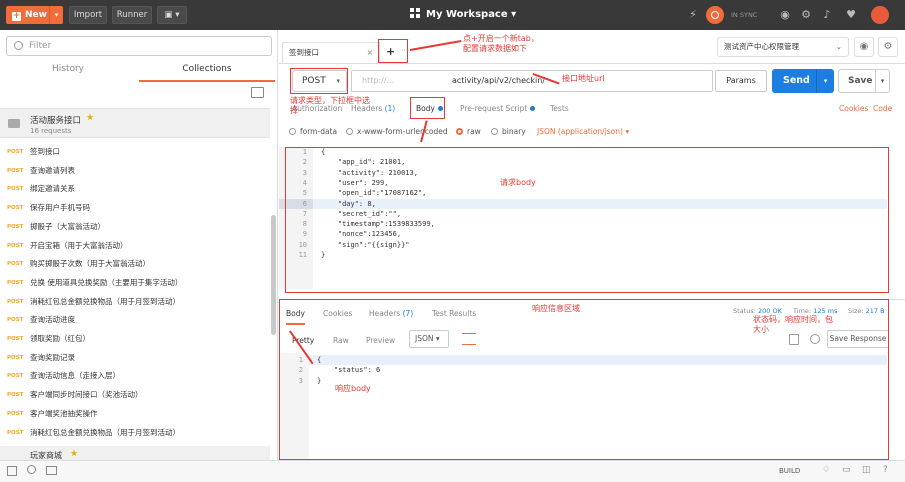 The width and height of the screenshot is (905, 482). I want to click on close-icon: ×, so click(370, 53).